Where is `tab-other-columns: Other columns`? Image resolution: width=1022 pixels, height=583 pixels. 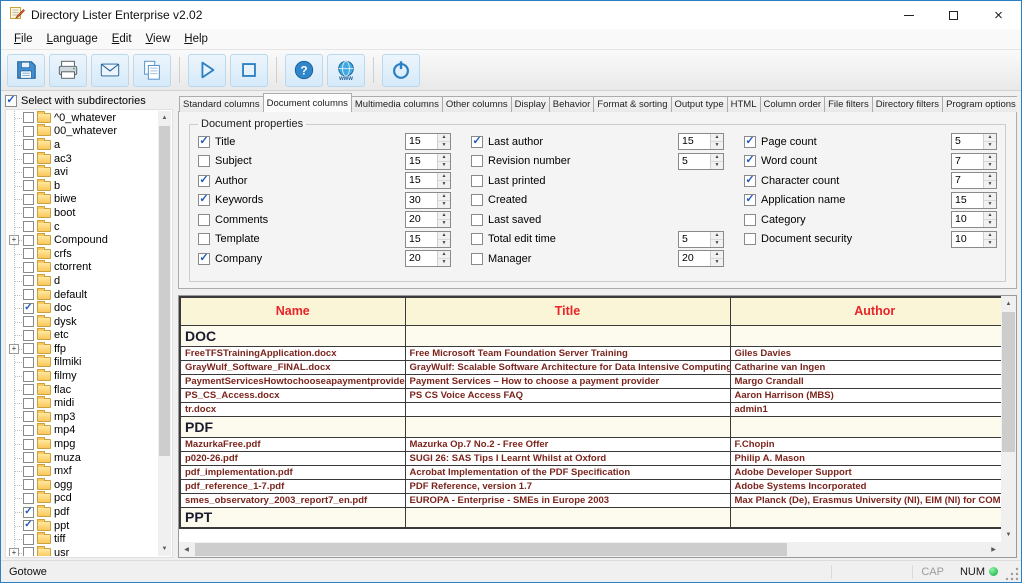 tab-other-columns: Other columns is located at coordinates (476, 104).